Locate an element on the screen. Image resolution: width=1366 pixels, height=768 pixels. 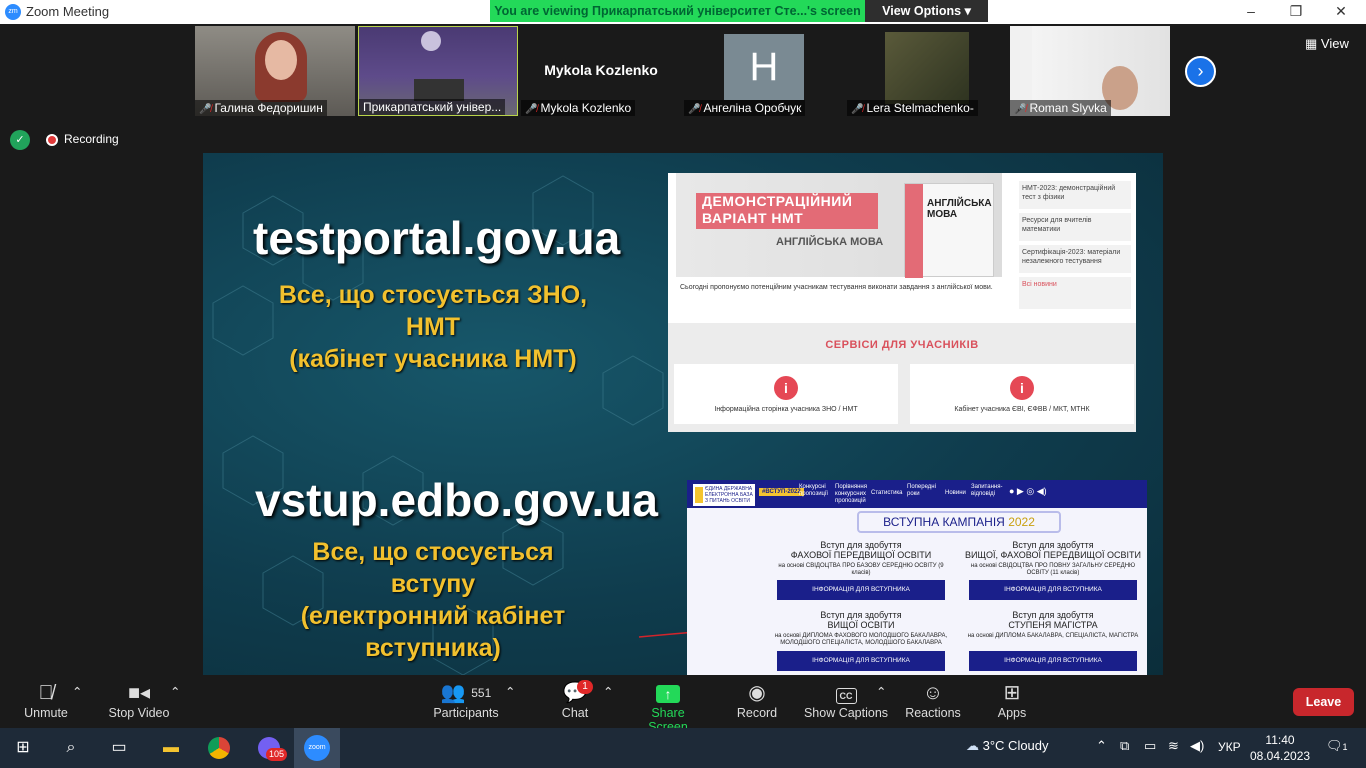
zoom-taskbar-icon: zoom is located at coordinates (317, 748).